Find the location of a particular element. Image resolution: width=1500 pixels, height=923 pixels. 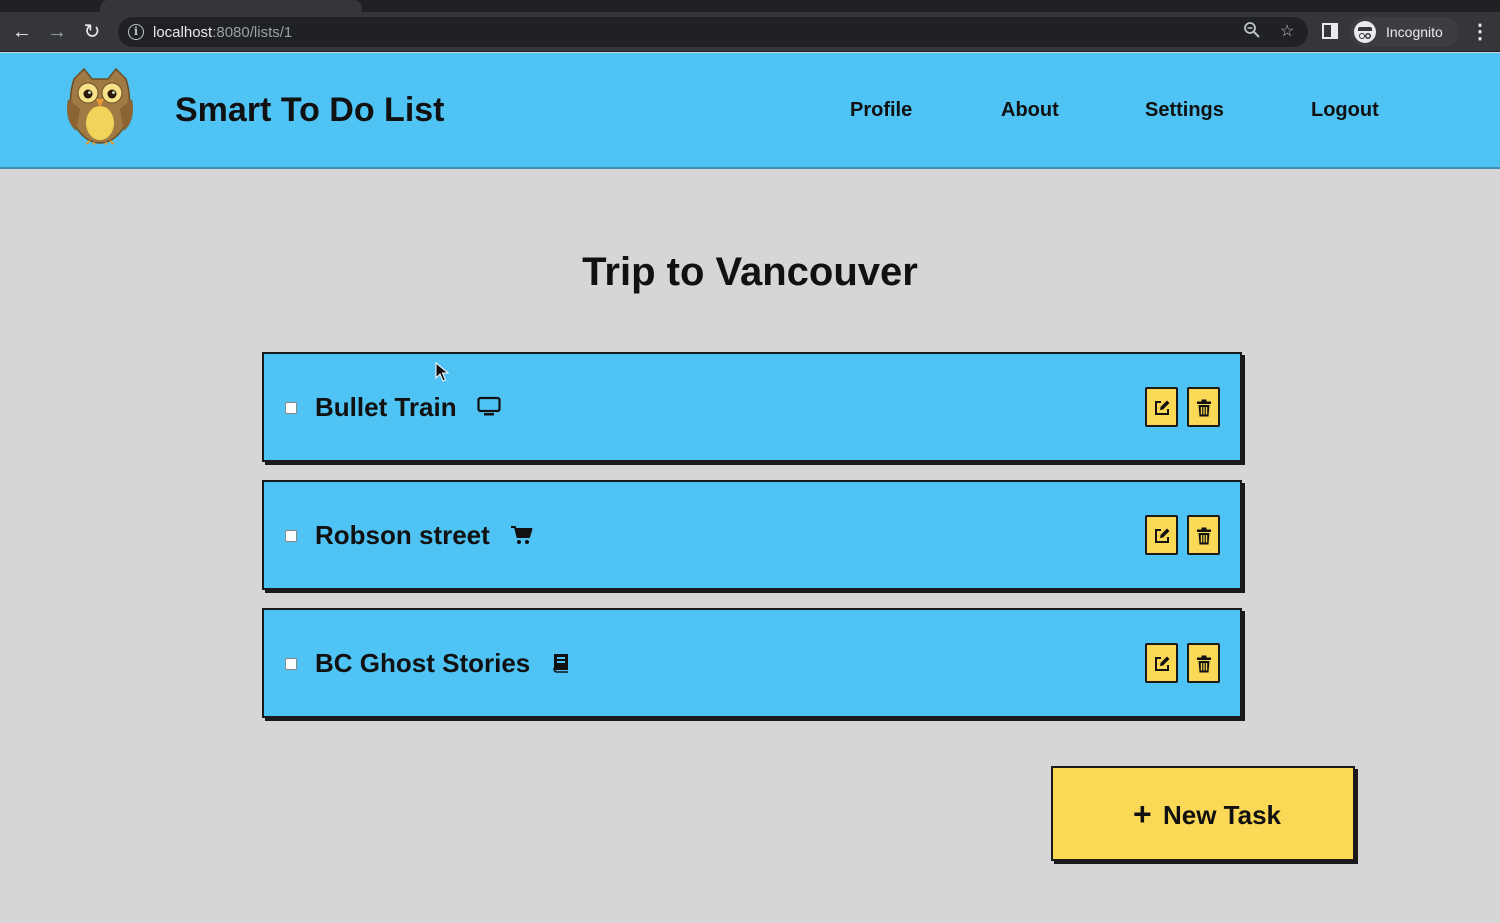

info-icon: i is located at coordinates (136, 32).